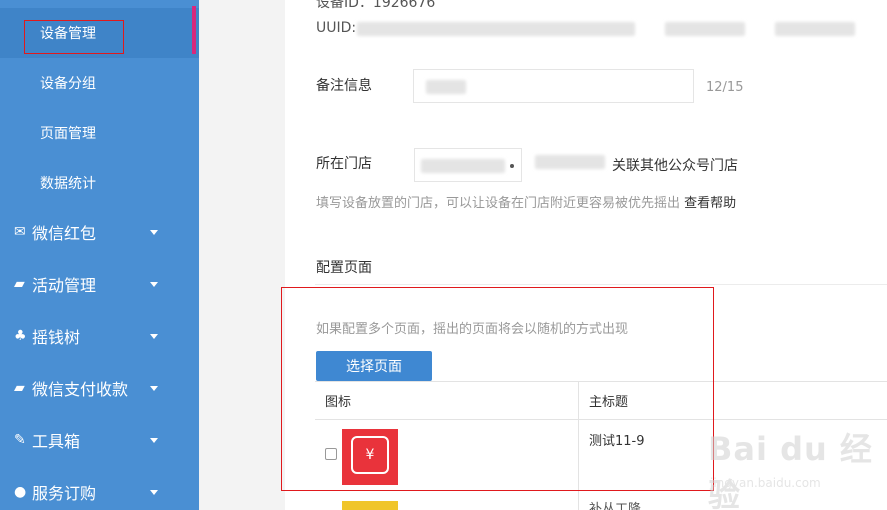 This screenshot has height=510, width=887. I want to click on store-hint: 填写设备放置的门店，可以让设备在门店附近更容易被优先摇出 查看帮助, so click(526, 201).